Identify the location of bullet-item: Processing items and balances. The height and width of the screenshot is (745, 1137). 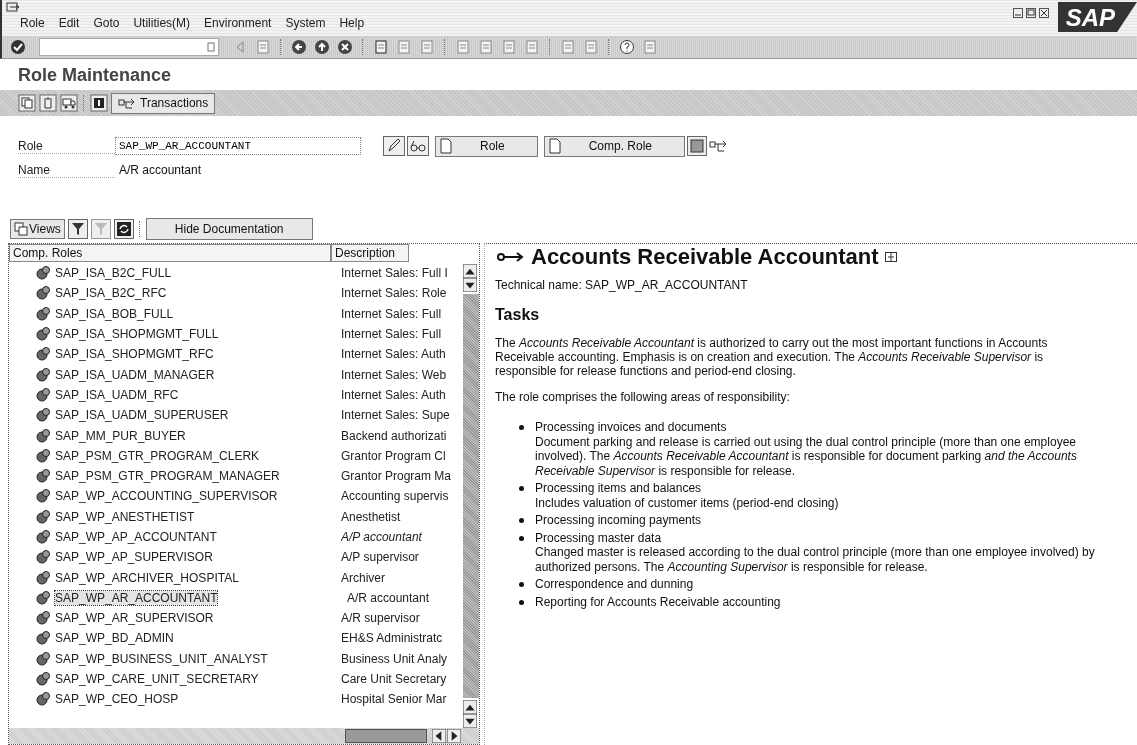
(619, 488).